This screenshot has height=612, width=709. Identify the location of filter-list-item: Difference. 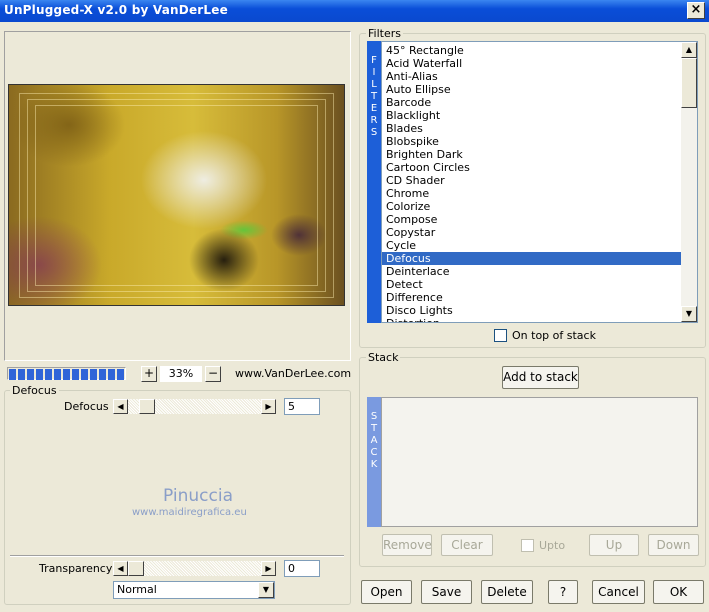
(532, 297).